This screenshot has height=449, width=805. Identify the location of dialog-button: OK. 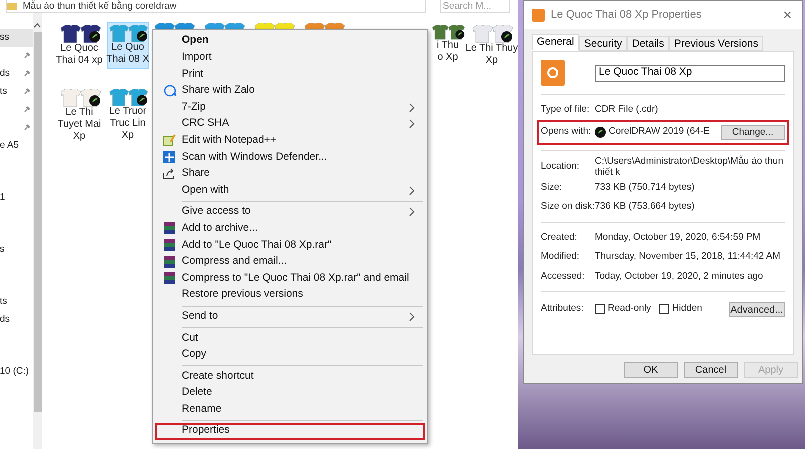
(651, 370).